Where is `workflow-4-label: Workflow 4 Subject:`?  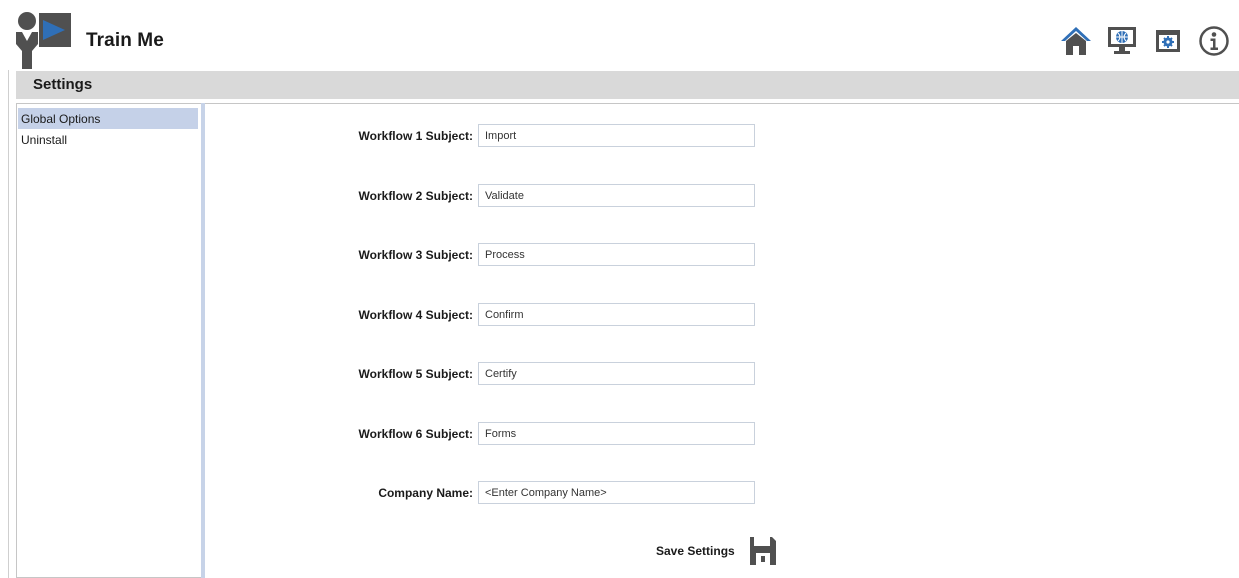 workflow-4-label: Workflow 4 Subject: is located at coordinates (415, 315).